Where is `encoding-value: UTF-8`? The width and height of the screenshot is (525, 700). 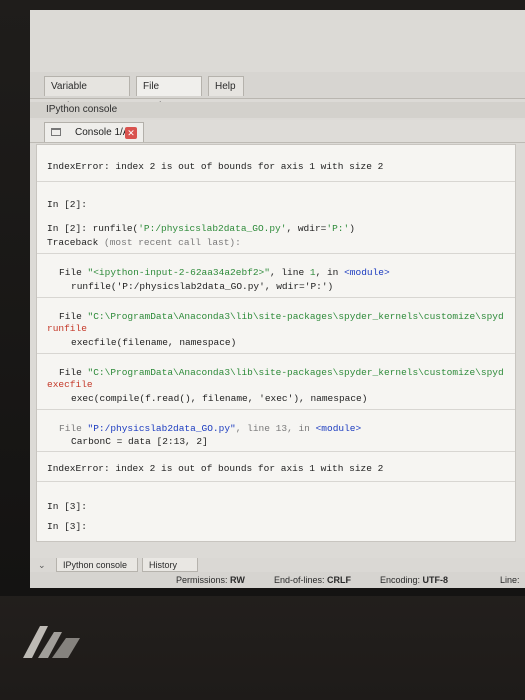 encoding-value: UTF-8 is located at coordinates (435, 580).